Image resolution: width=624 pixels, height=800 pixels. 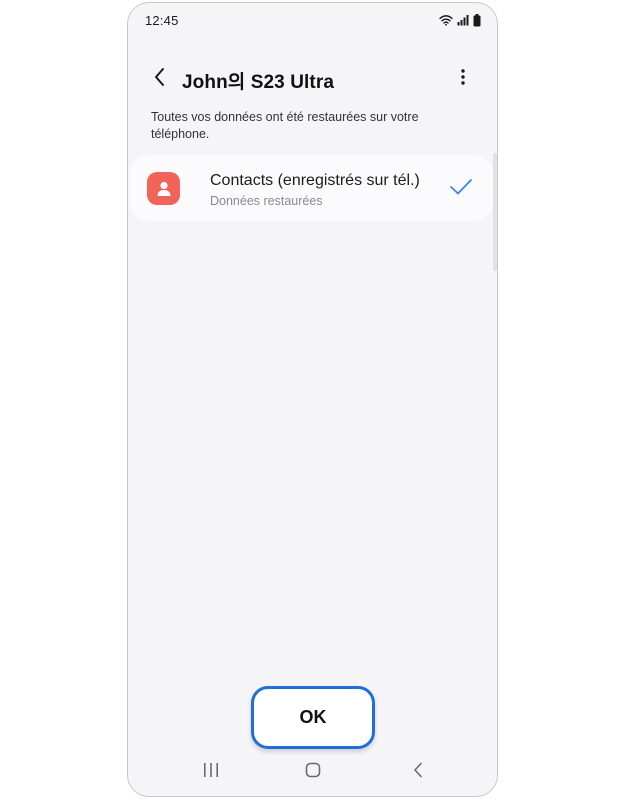 I want to click on back-arrow-icon, so click(x=160, y=79).